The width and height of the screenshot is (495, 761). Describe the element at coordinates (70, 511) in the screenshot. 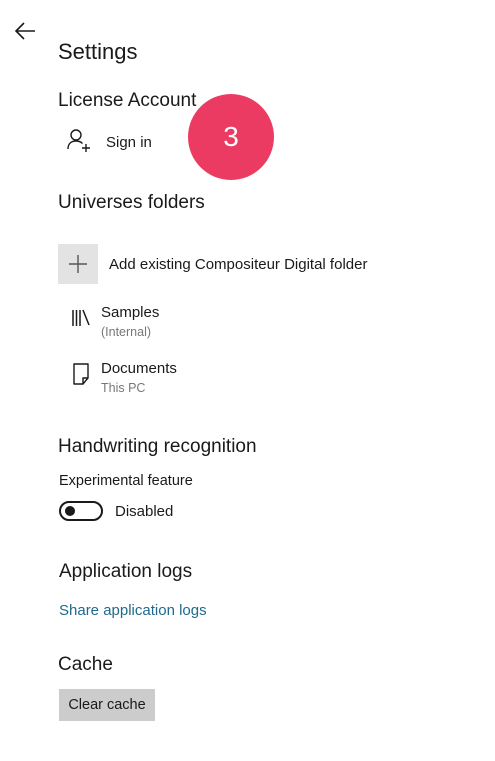

I see `toggle-knob` at that location.